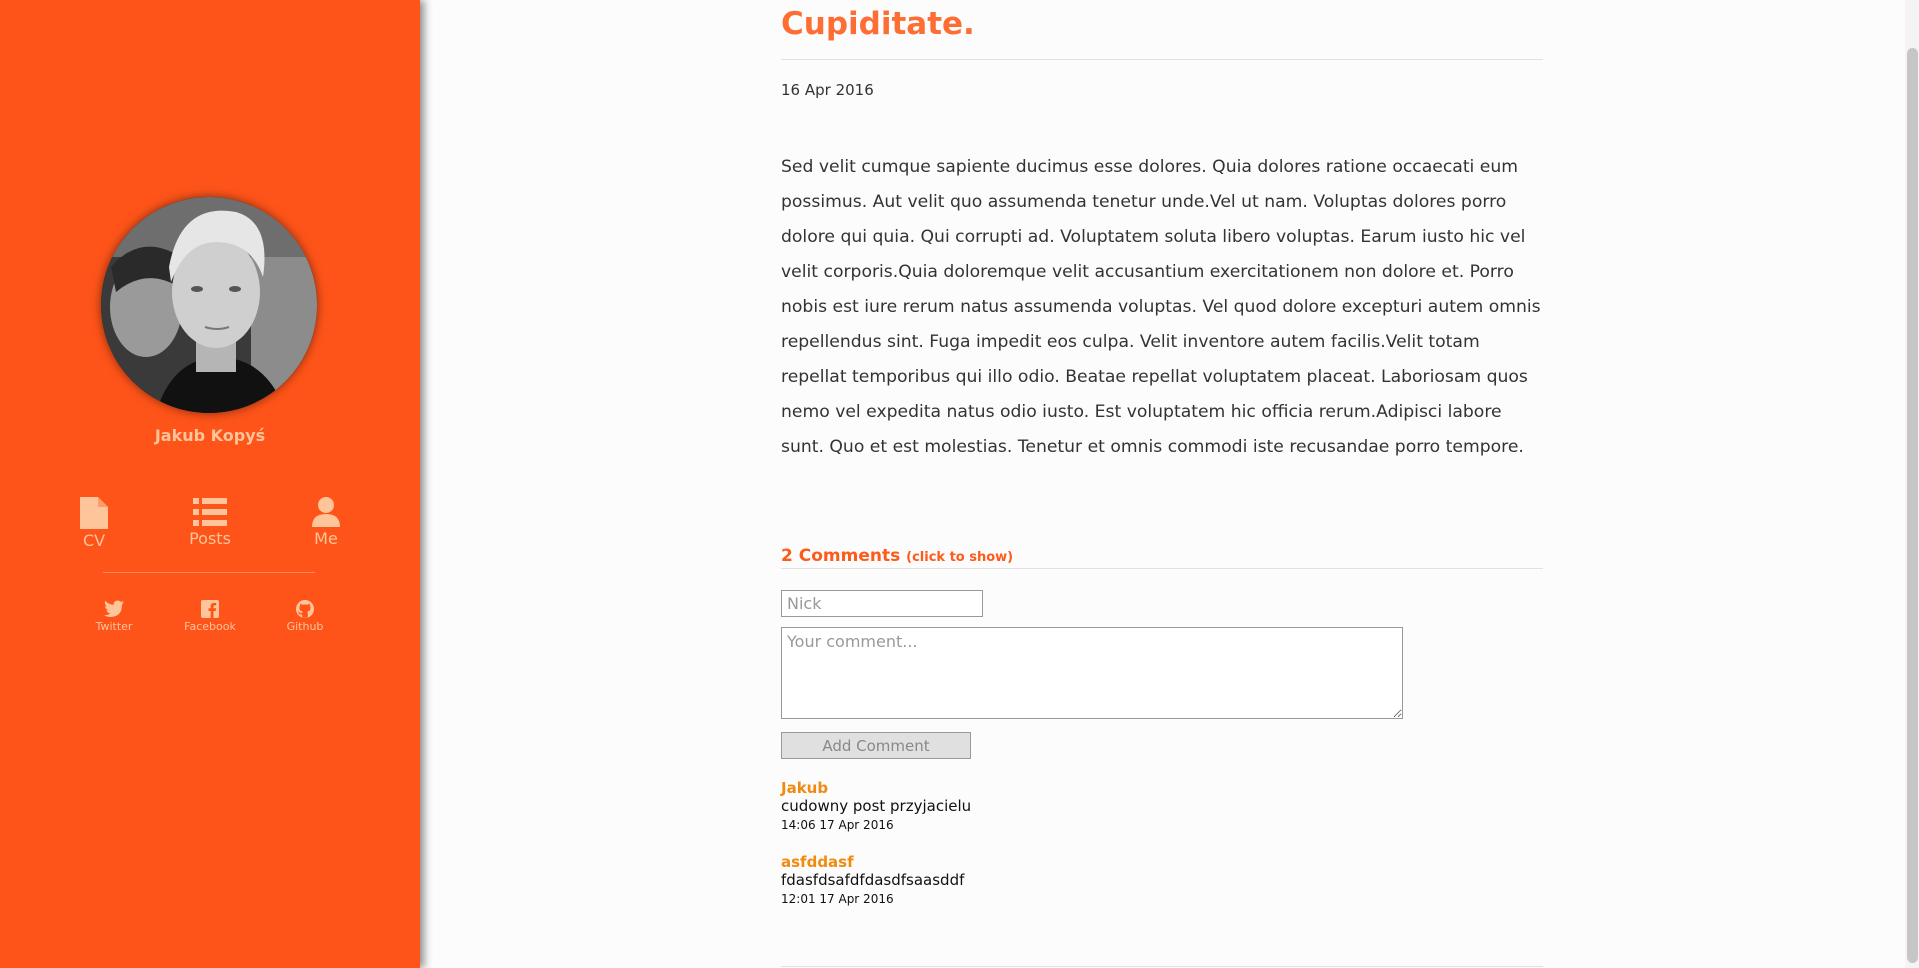  I want to click on comment-time: 14:06 17 Apr 2016, so click(837, 825).